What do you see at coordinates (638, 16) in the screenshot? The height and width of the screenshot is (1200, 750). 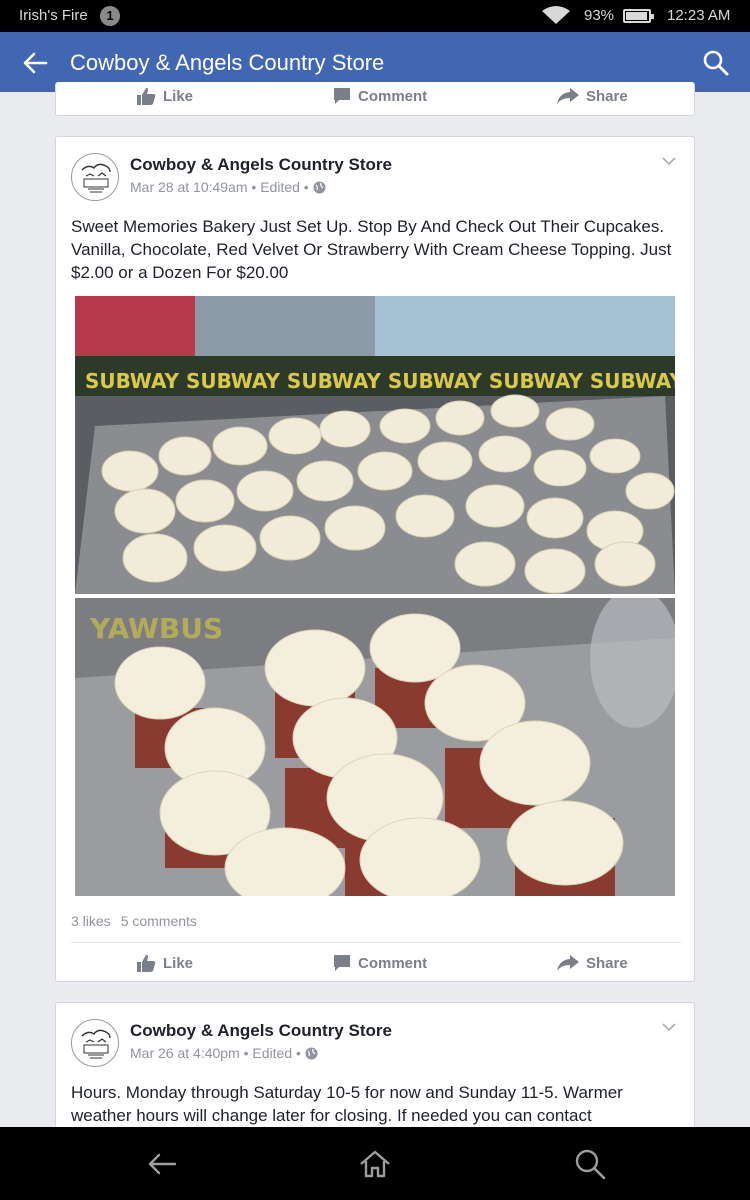 I see `battery-icon` at bounding box center [638, 16].